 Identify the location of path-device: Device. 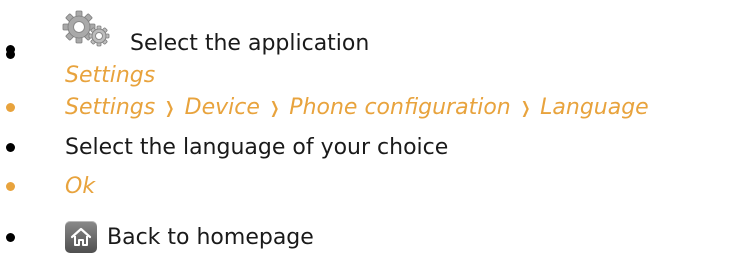
(222, 107).